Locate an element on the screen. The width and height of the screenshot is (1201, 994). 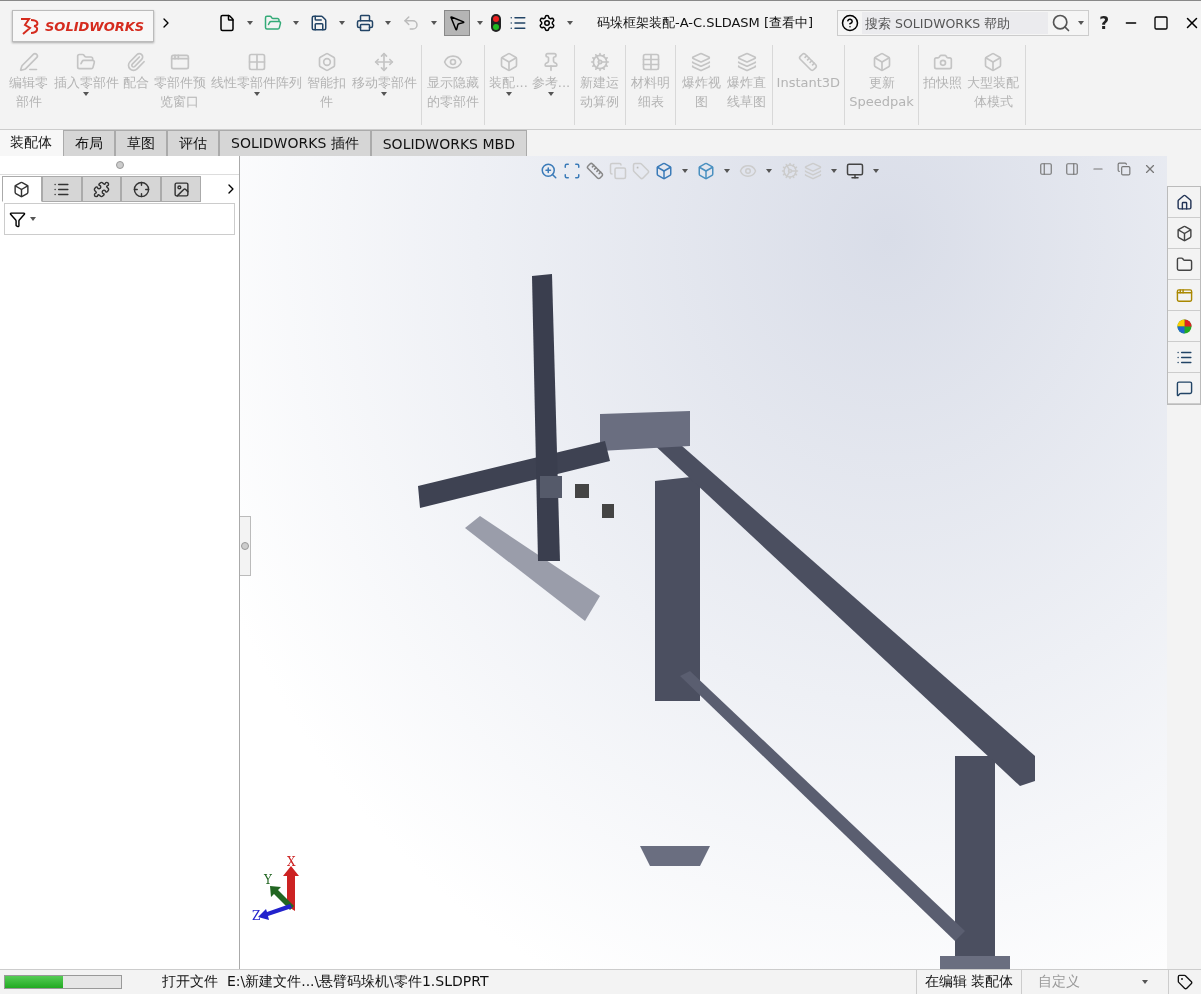
help-button: ? is located at coordinates (1104, 23).